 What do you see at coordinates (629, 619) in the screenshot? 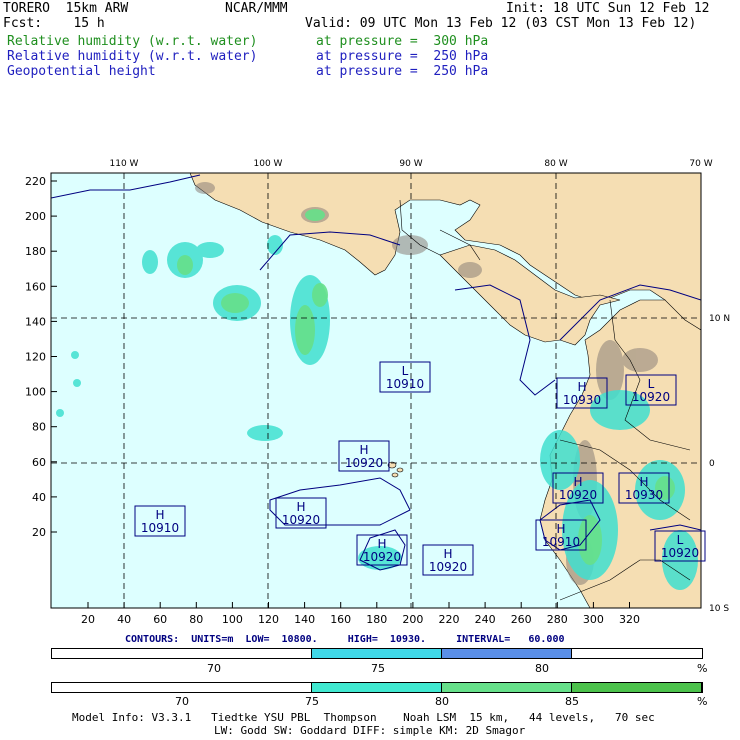
I see `x-tick-label: 320` at bounding box center [629, 619].